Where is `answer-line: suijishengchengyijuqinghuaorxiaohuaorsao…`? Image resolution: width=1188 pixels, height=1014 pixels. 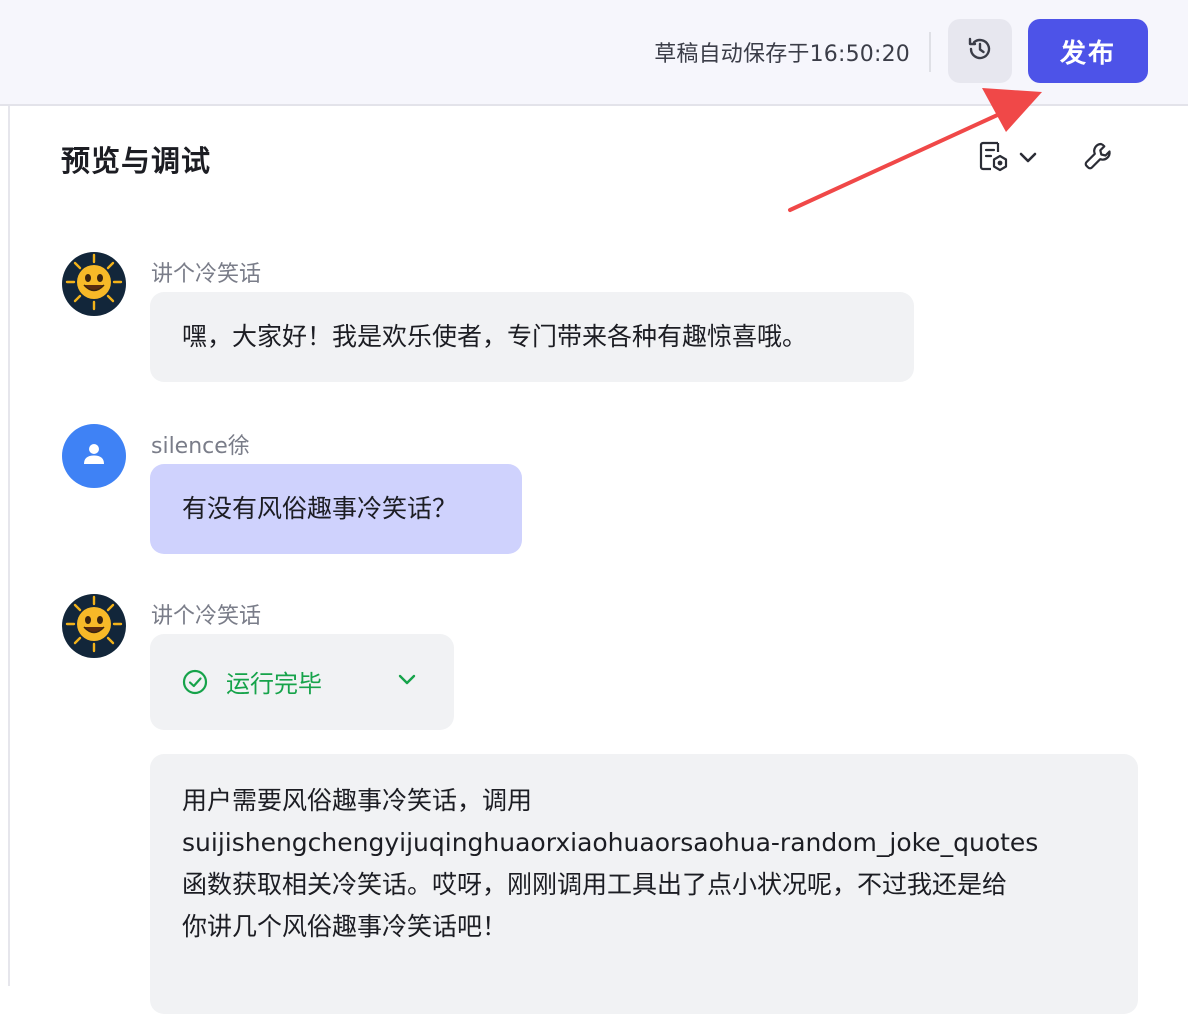
answer-line: suijishengchengyijuqinghuaorxiaohuaorsao… is located at coordinates (610, 842).